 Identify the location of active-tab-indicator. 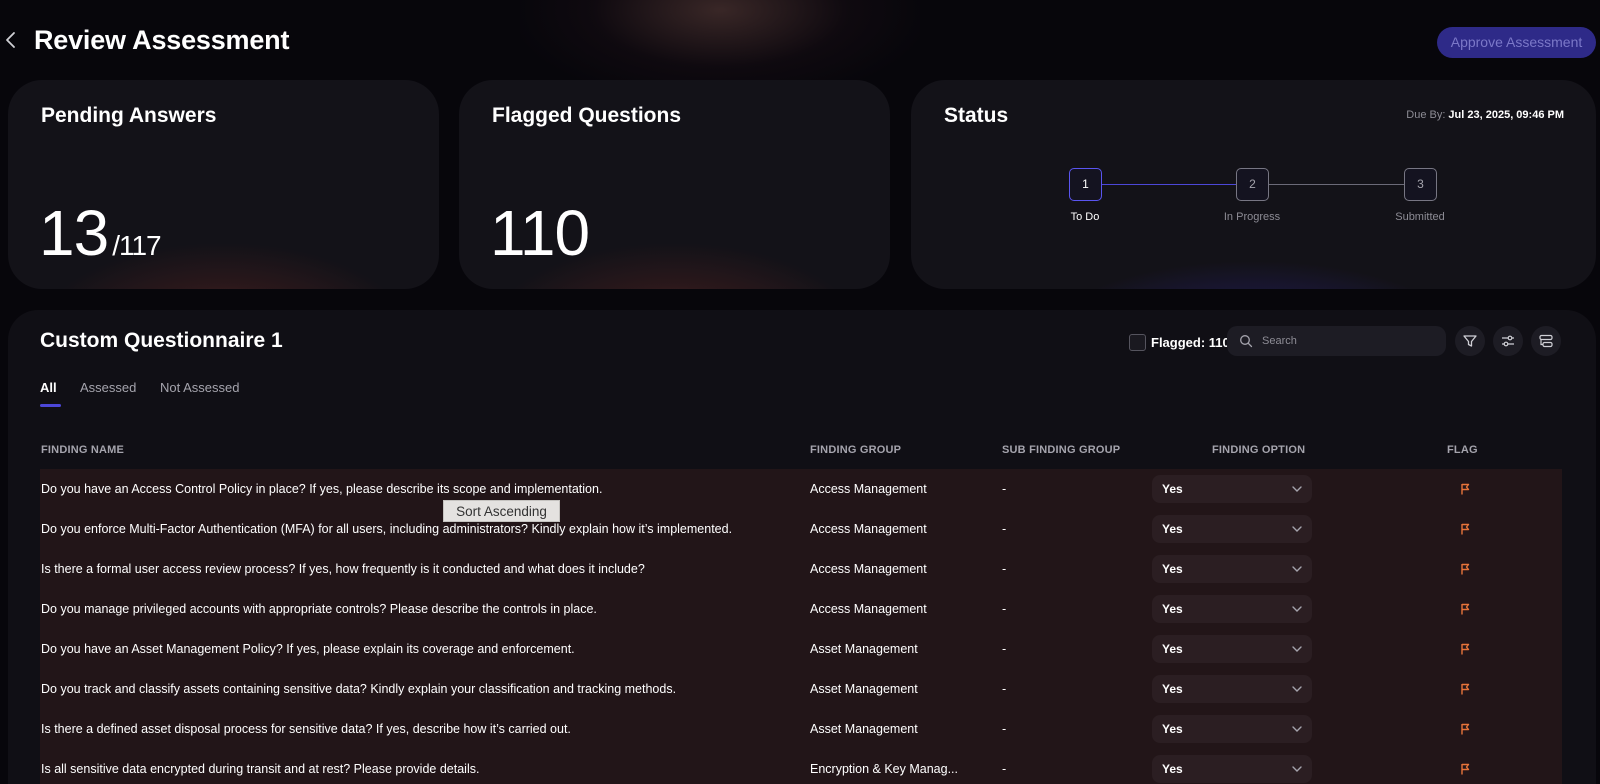
(50, 405).